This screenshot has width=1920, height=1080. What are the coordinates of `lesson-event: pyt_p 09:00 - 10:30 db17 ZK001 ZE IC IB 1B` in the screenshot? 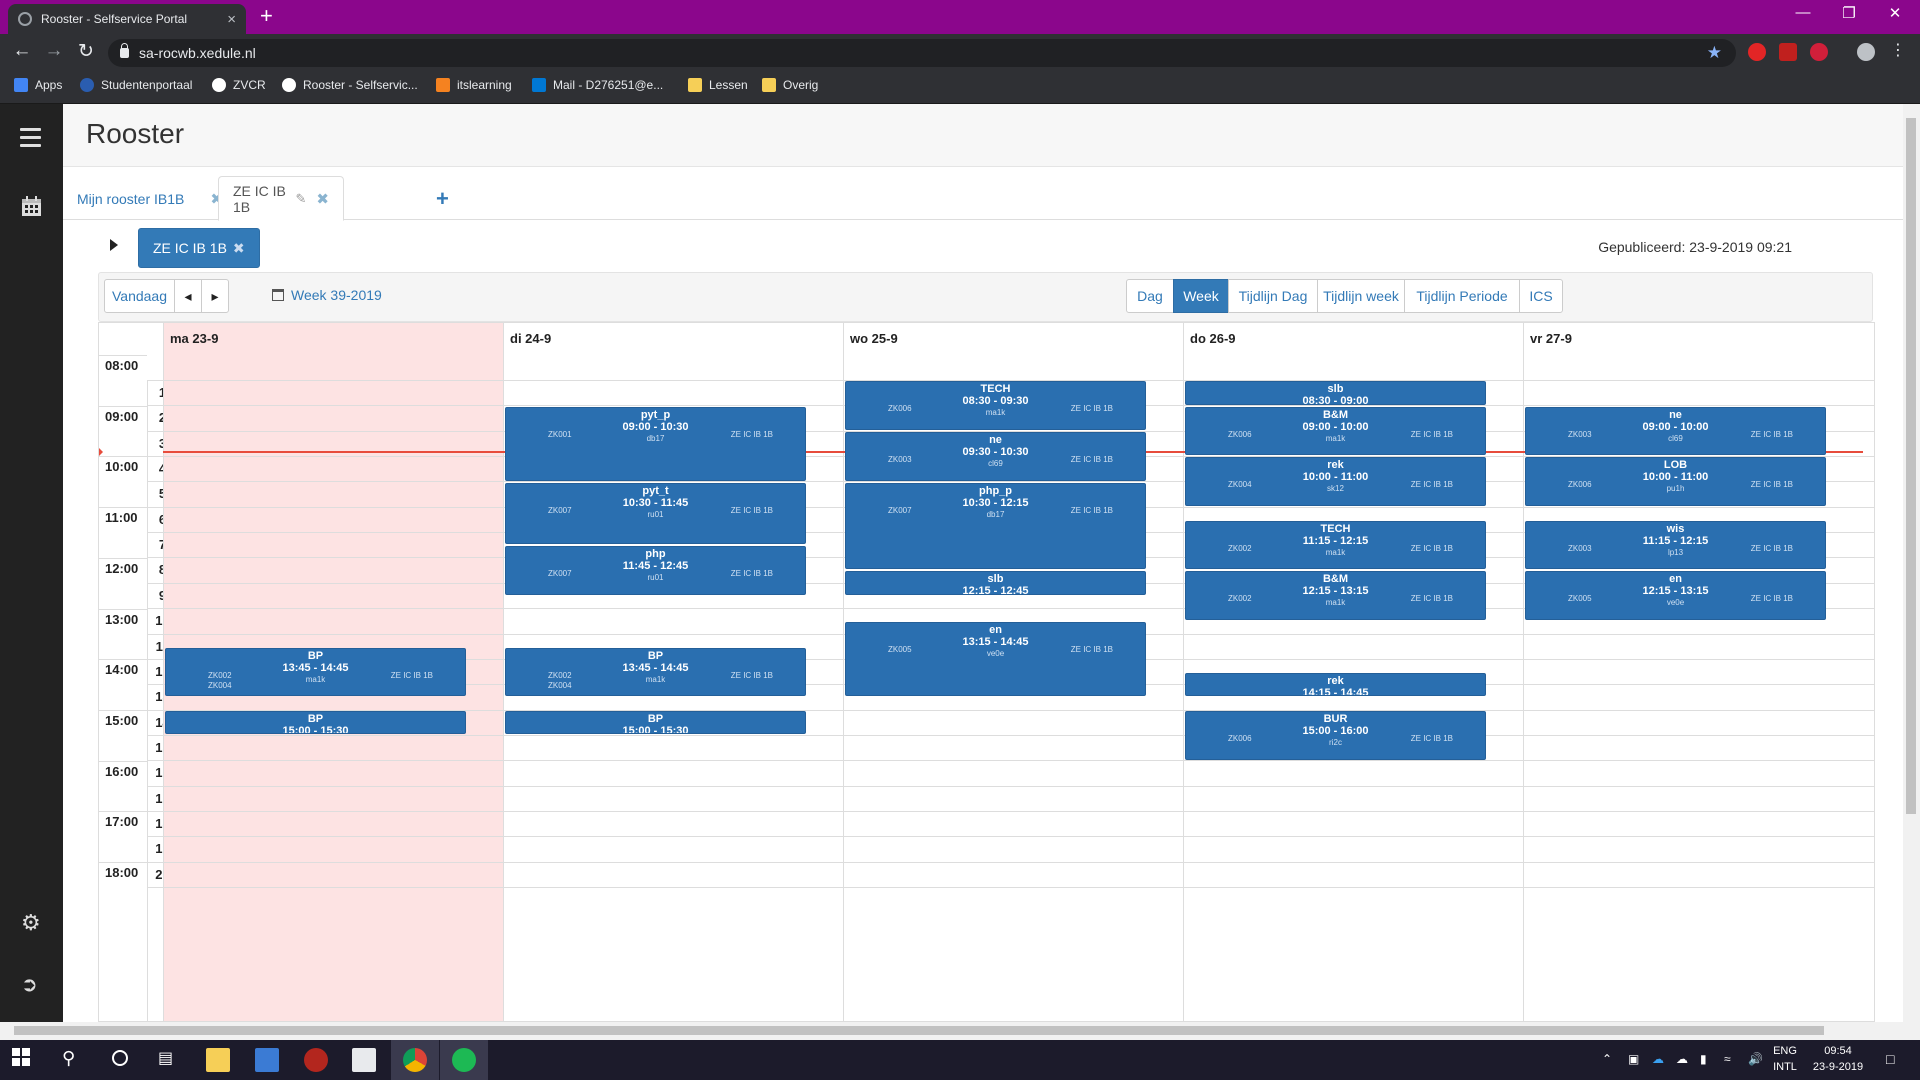 It's located at (655, 443).